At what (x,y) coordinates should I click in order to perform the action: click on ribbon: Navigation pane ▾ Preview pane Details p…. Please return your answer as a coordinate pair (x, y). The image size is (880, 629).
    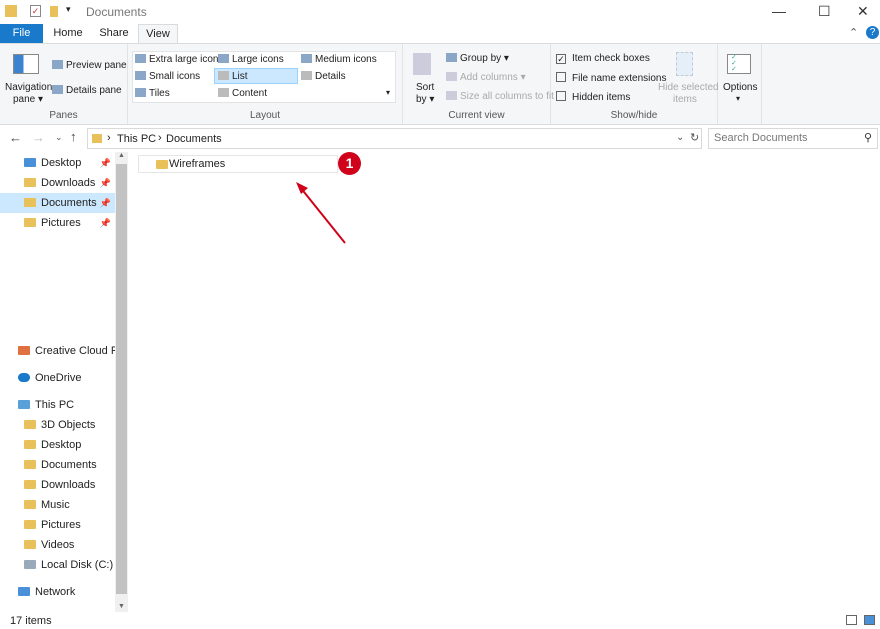
    Looking at the image, I should click on (440, 84).